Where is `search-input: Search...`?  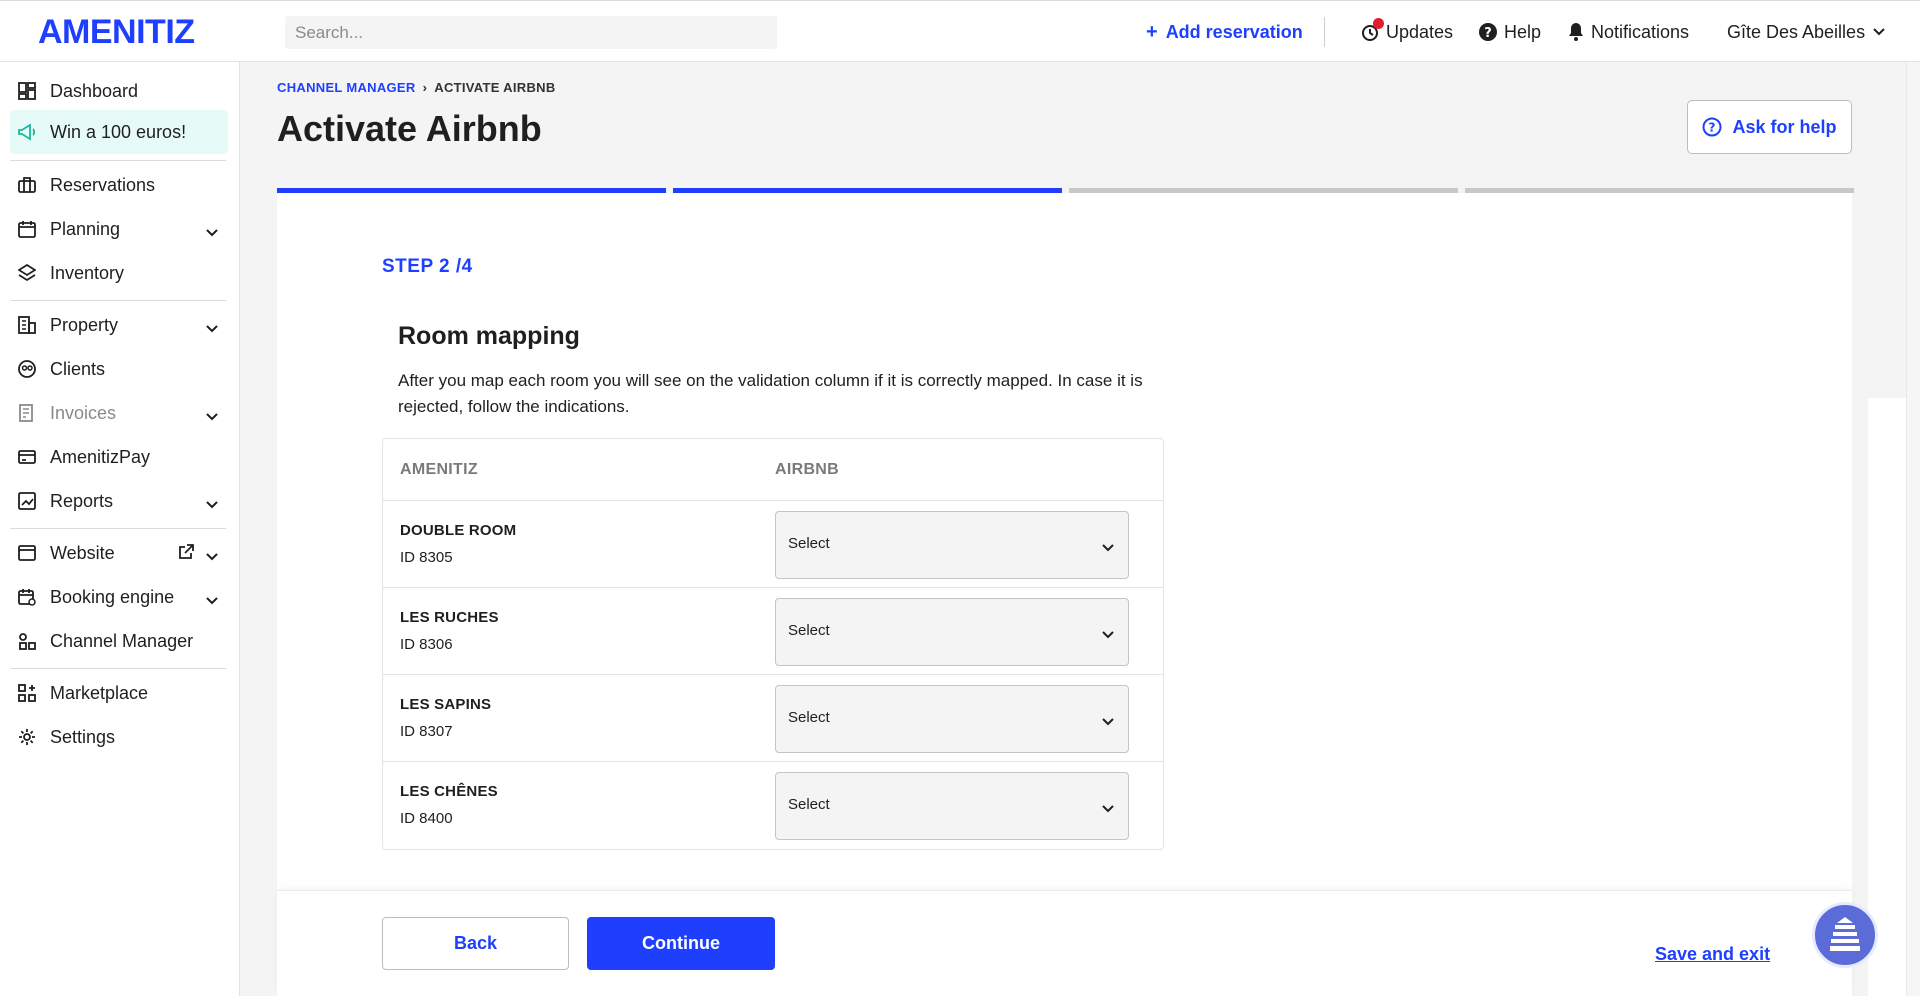 search-input: Search... is located at coordinates (531, 32).